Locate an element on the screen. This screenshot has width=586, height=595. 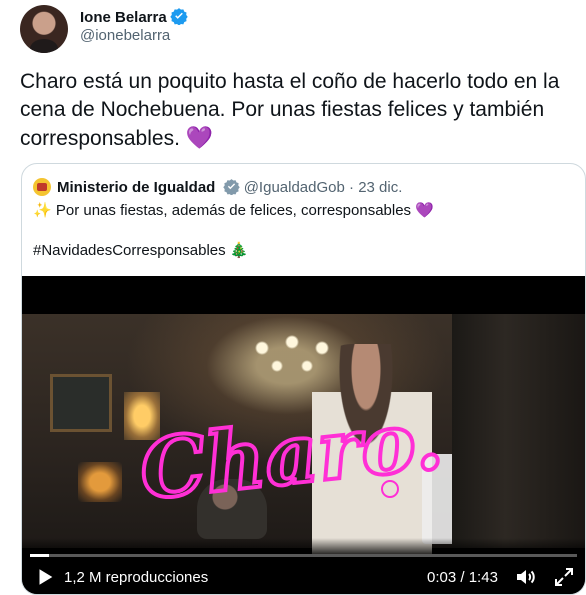
tweet-author: Ione Belarra is located at coordinates (134, 17).